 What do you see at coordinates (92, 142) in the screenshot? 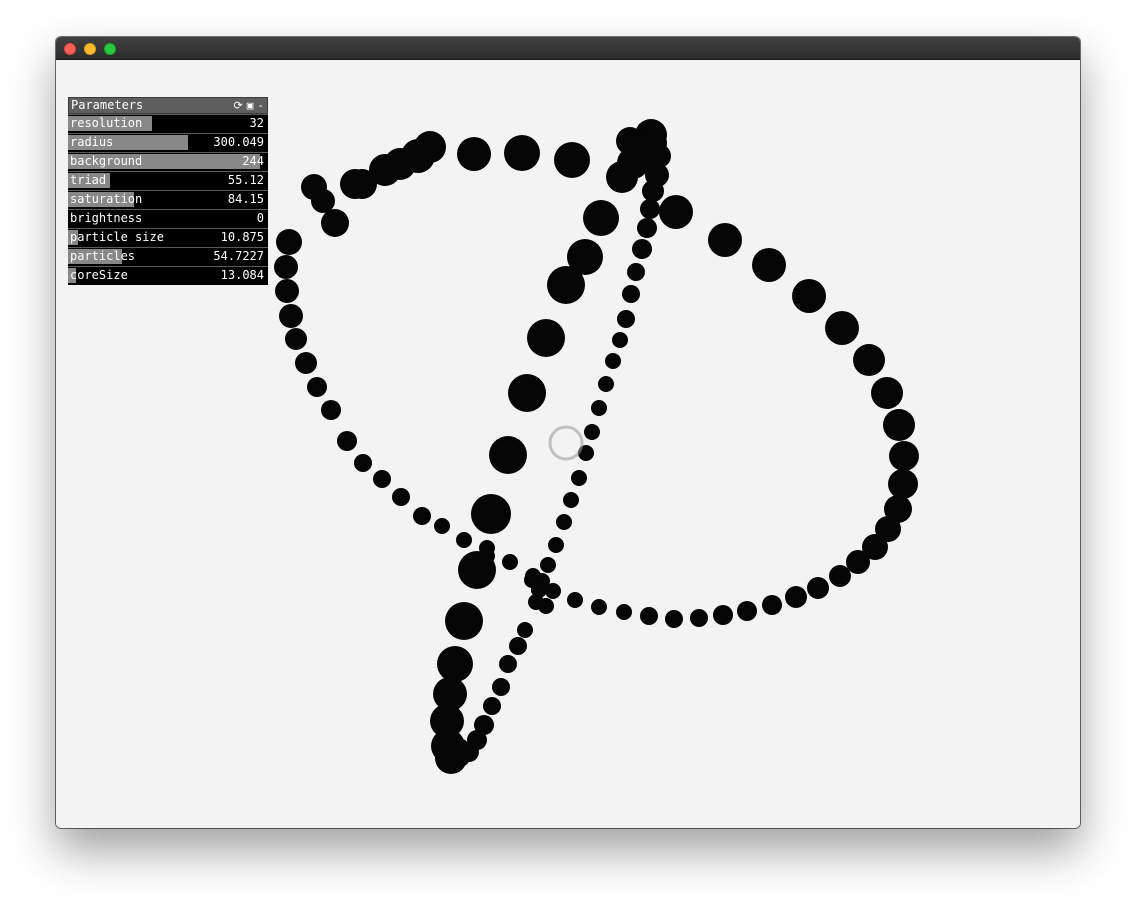
I see `param-label: radius` at bounding box center [92, 142].